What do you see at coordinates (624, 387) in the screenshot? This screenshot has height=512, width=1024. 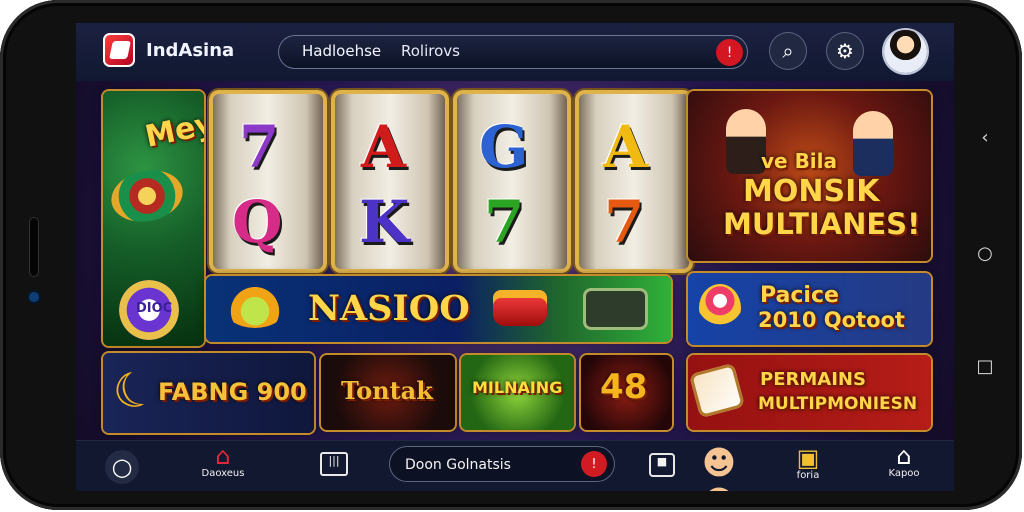 I see `game-tile-label: 48` at bounding box center [624, 387].